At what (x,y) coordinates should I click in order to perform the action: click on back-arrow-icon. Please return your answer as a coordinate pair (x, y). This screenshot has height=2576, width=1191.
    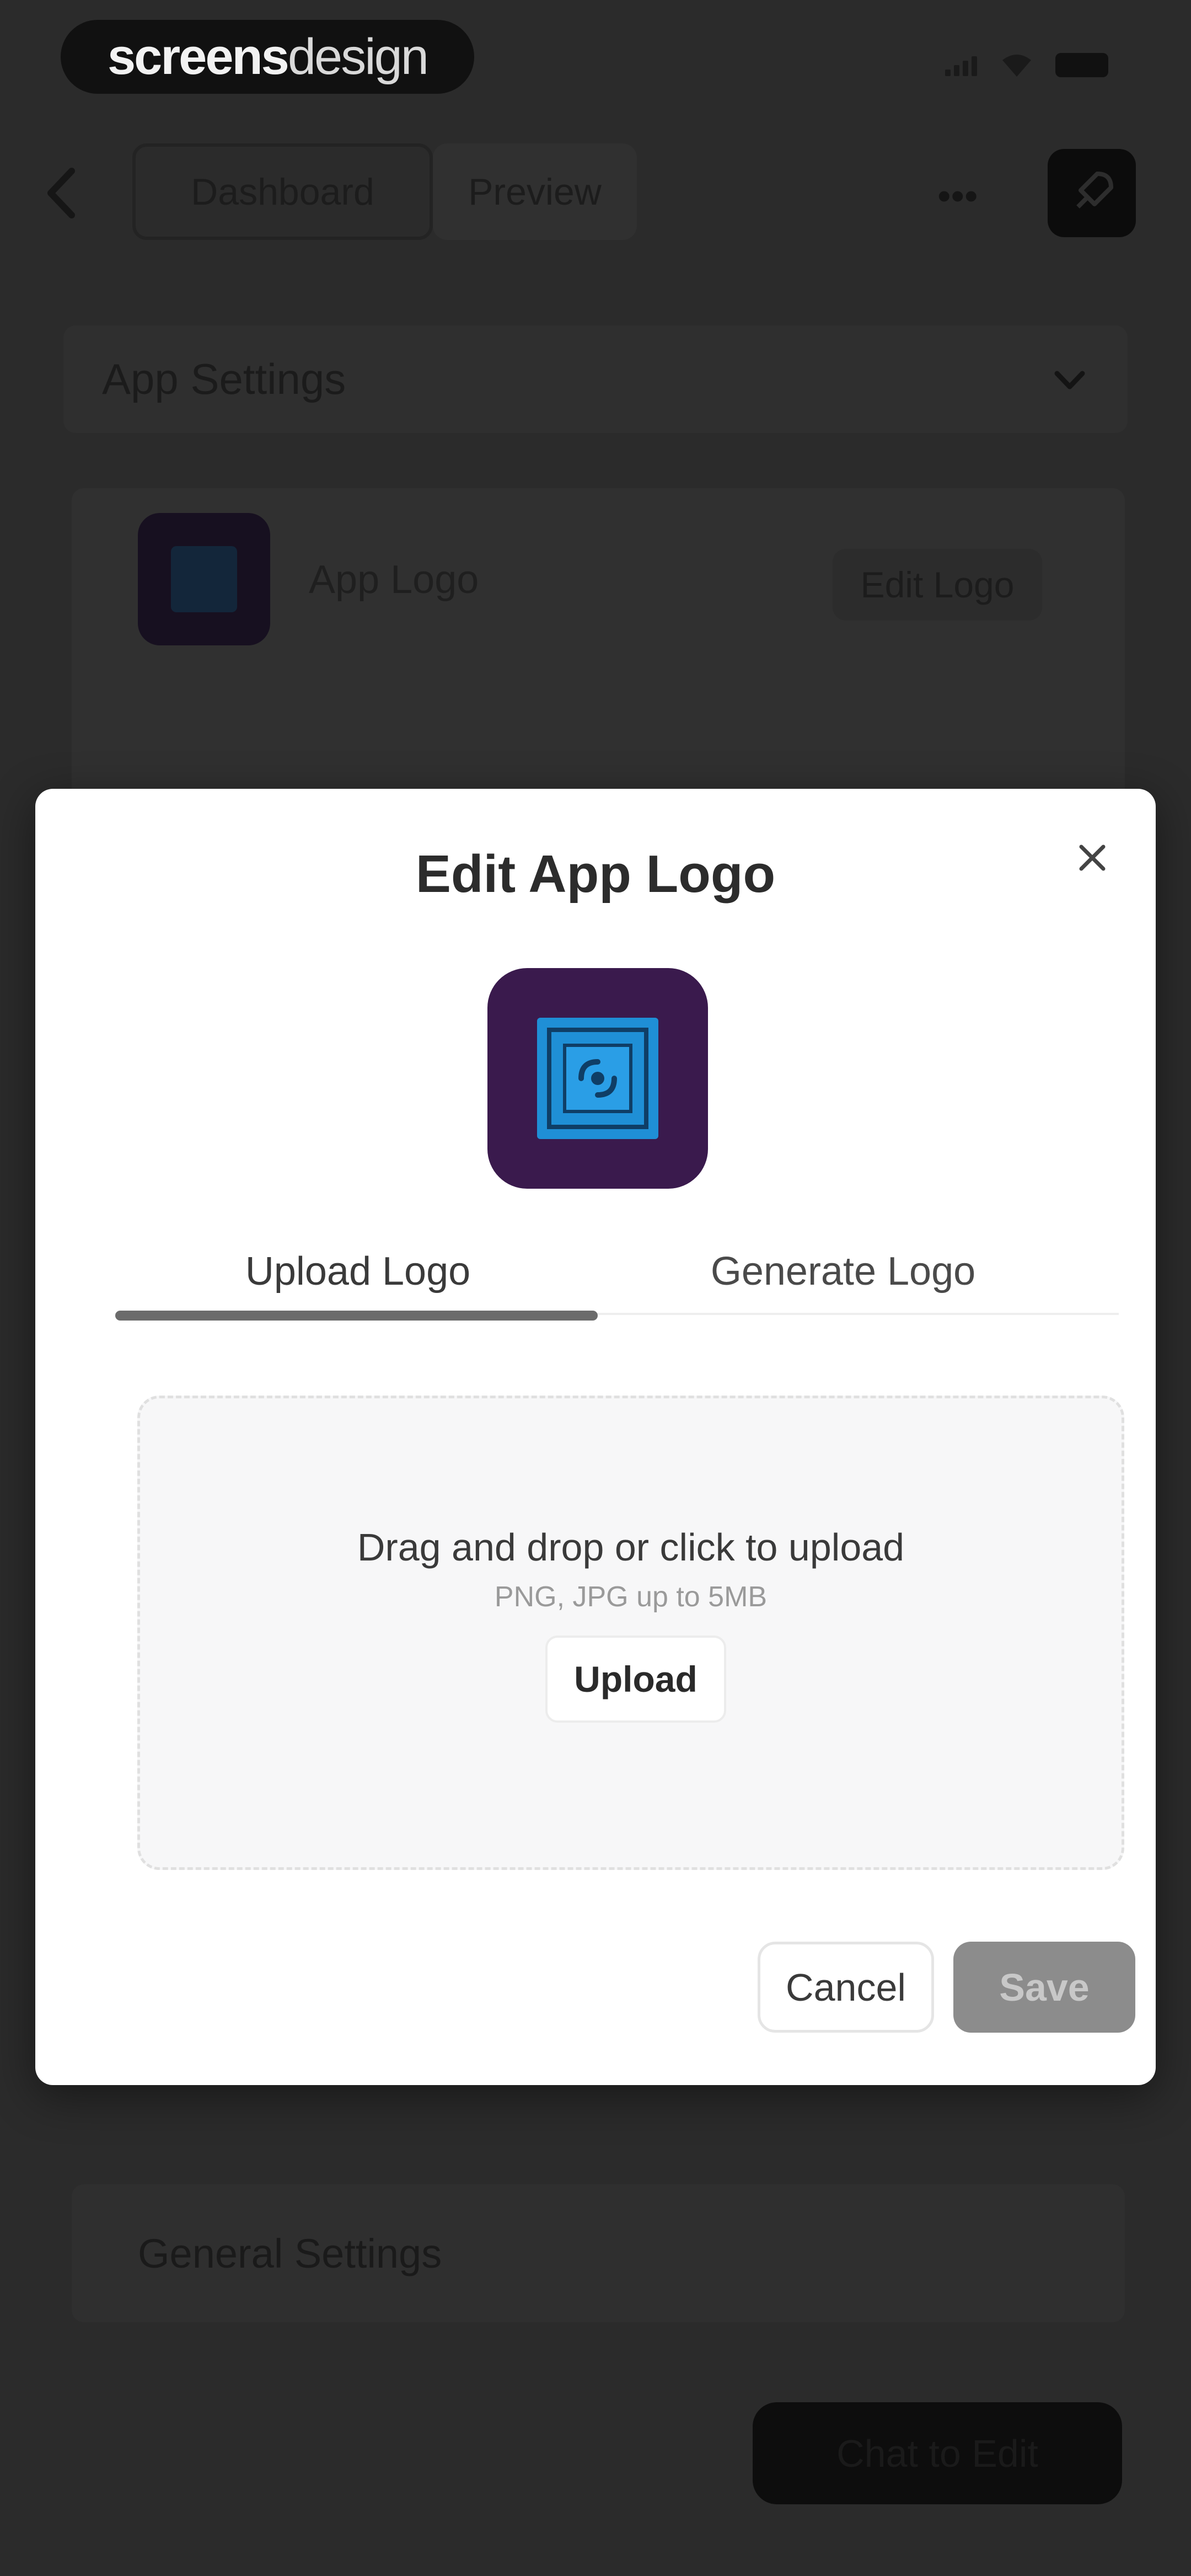
    Looking at the image, I should click on (63, 193).